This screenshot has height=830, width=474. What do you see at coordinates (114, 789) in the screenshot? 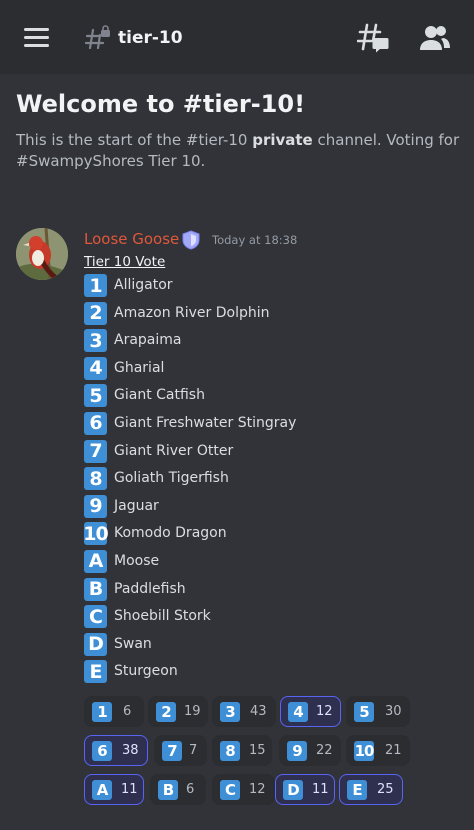
I see `reaction-a: A 11` at bounding box center [114, 789].